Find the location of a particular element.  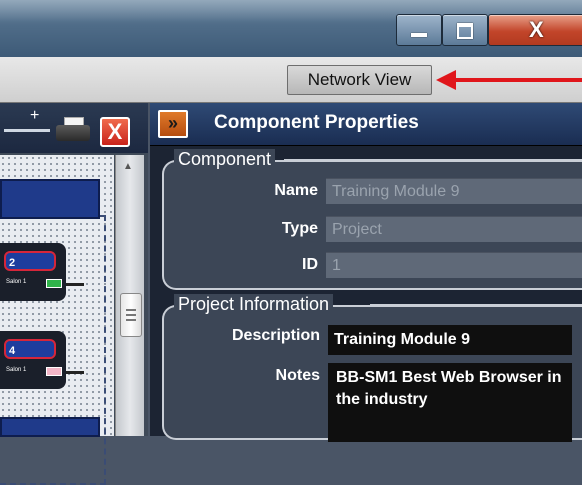

network-bar-top is located at coordinates (50, 199).